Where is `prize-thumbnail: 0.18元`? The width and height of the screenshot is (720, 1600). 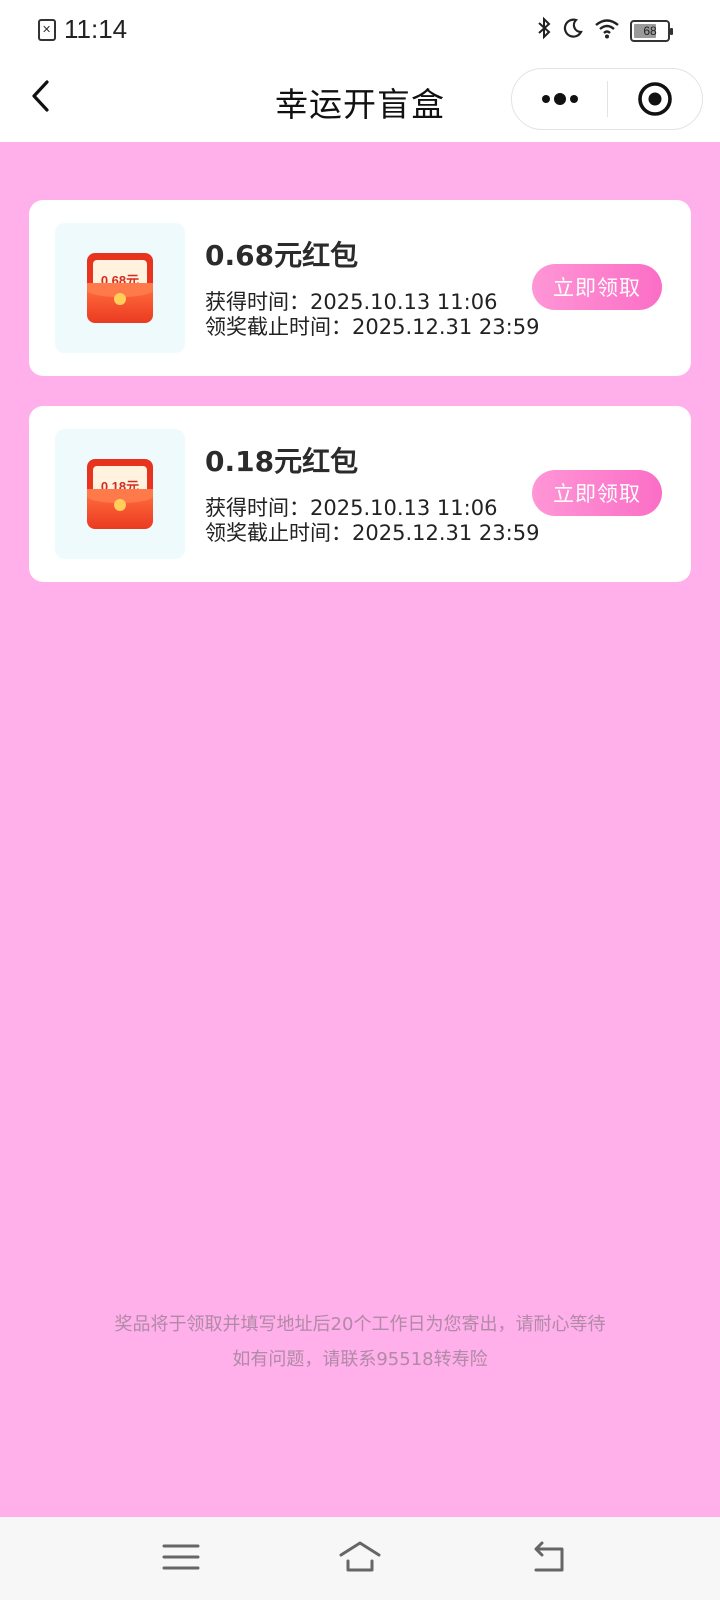 prize-thumbnail: 0.18元 is located at coordinates (120, 494).